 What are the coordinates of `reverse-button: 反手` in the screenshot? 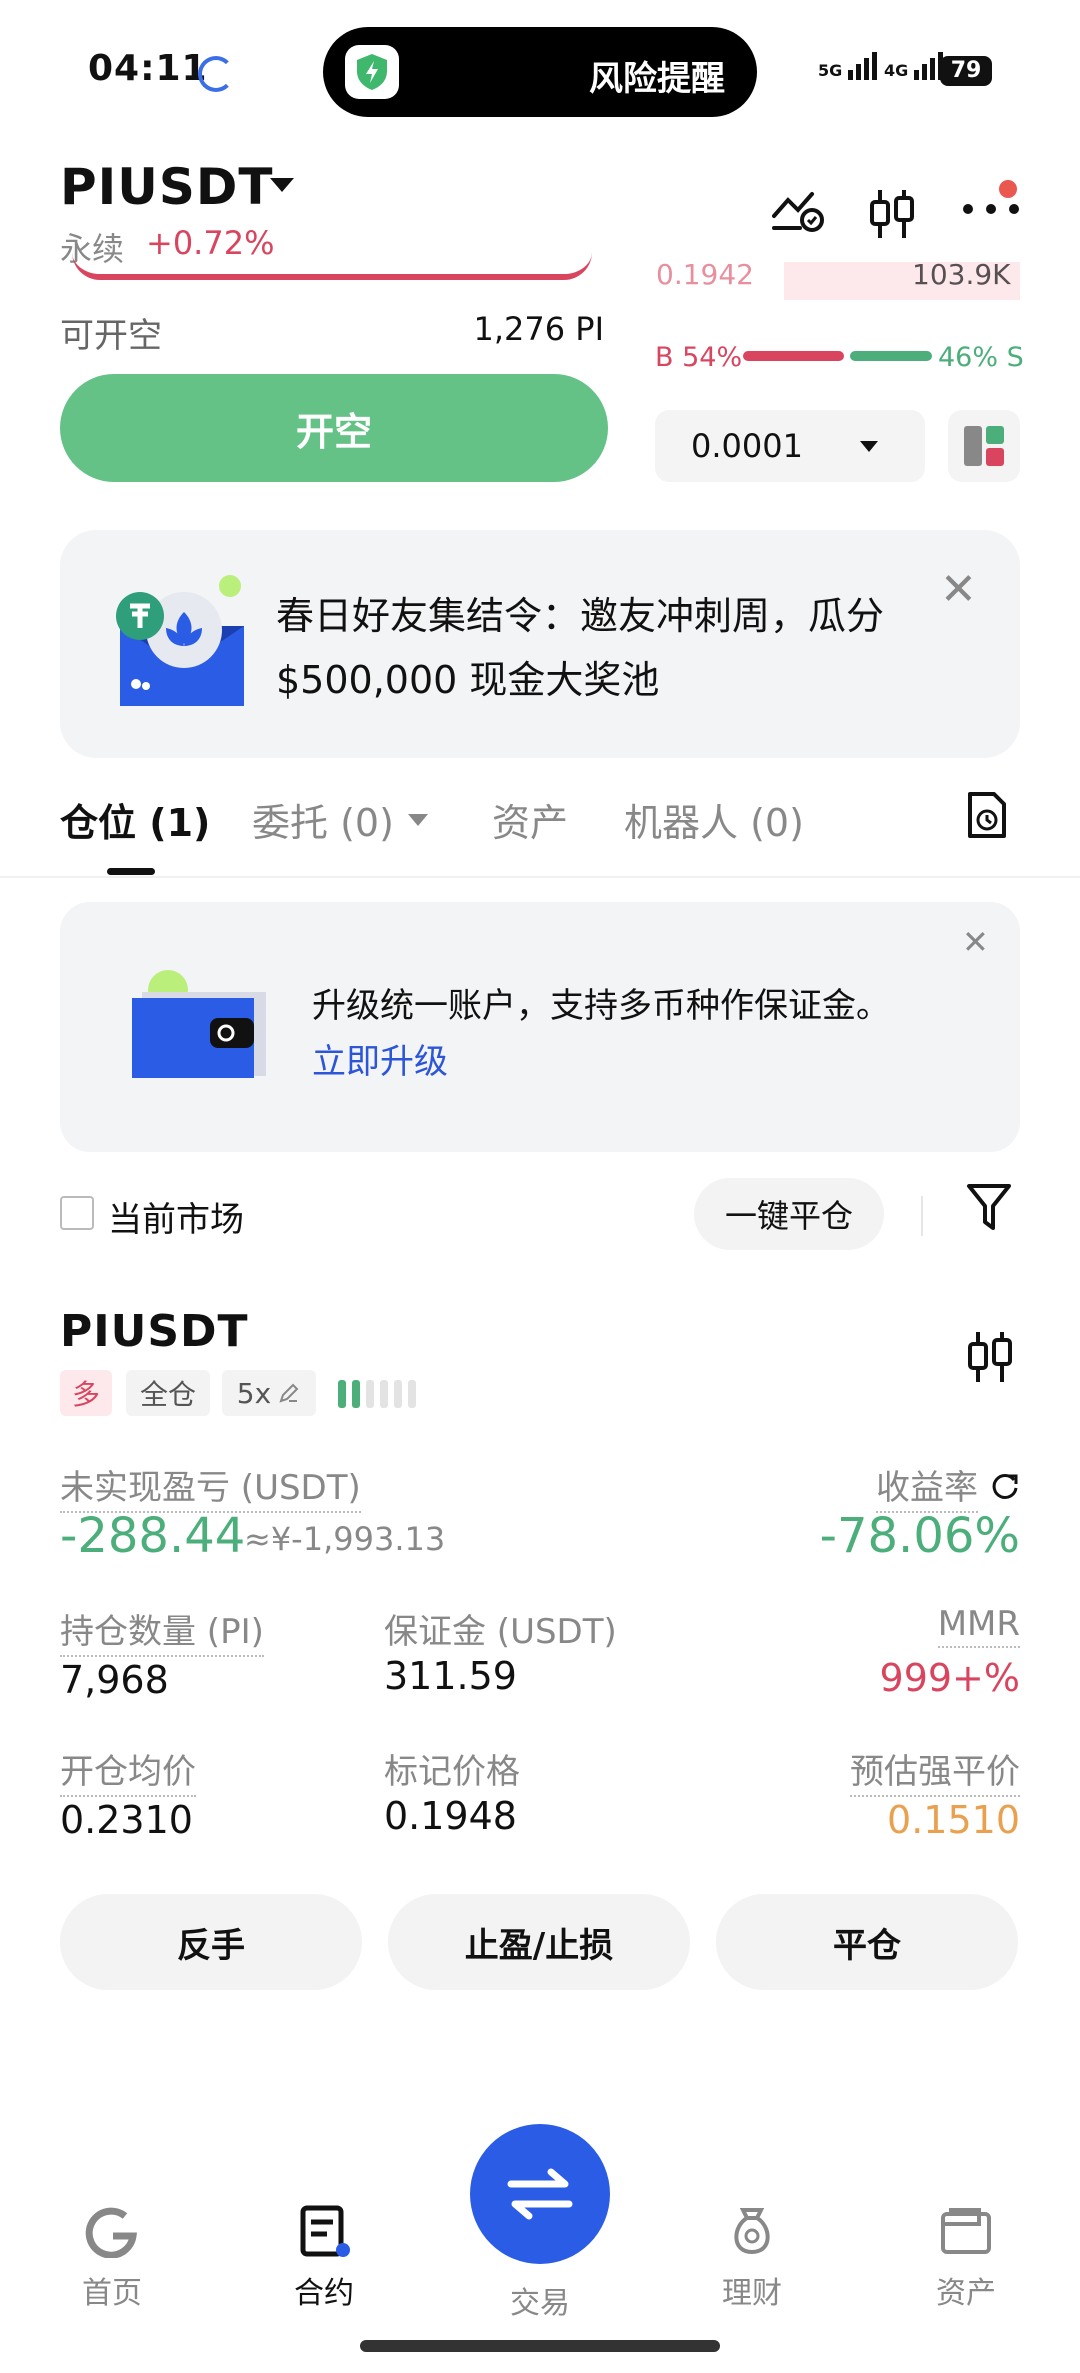 It's located at (211, 1942).